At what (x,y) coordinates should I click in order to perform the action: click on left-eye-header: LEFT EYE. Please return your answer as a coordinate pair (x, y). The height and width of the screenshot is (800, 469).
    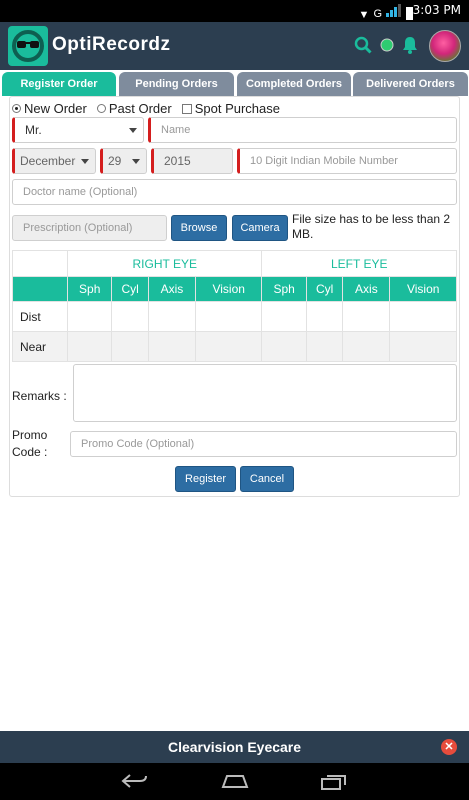
    Looking at the image, I should click on (359, 263).